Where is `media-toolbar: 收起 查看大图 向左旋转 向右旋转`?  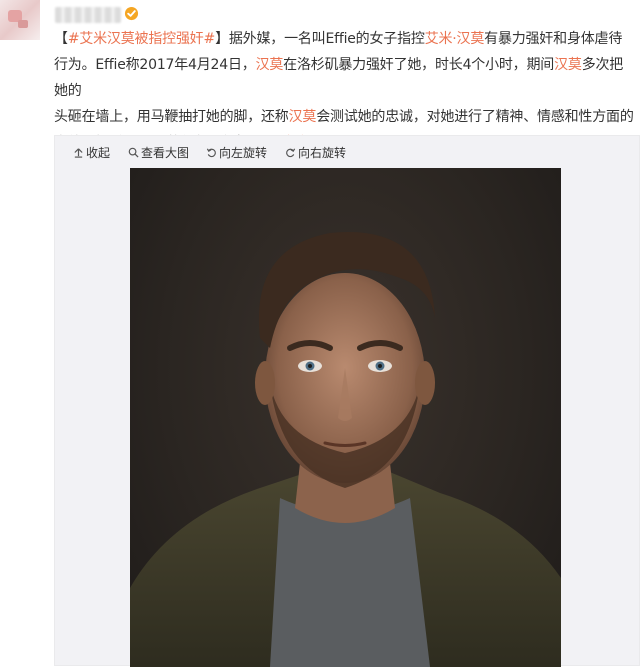 media-toolbar: 收起 查看大图 向左旋转 向右旋转 is located at coordinates (347, 152).